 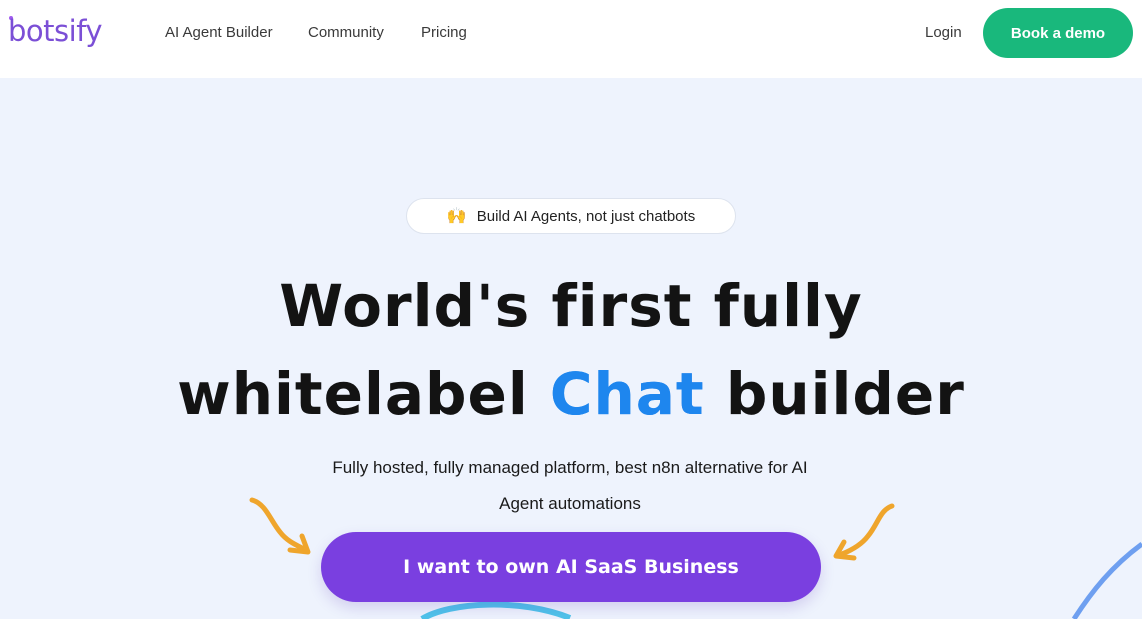 I want to click on book-demo-button: Book a demo, so click(x=1058, y=33).